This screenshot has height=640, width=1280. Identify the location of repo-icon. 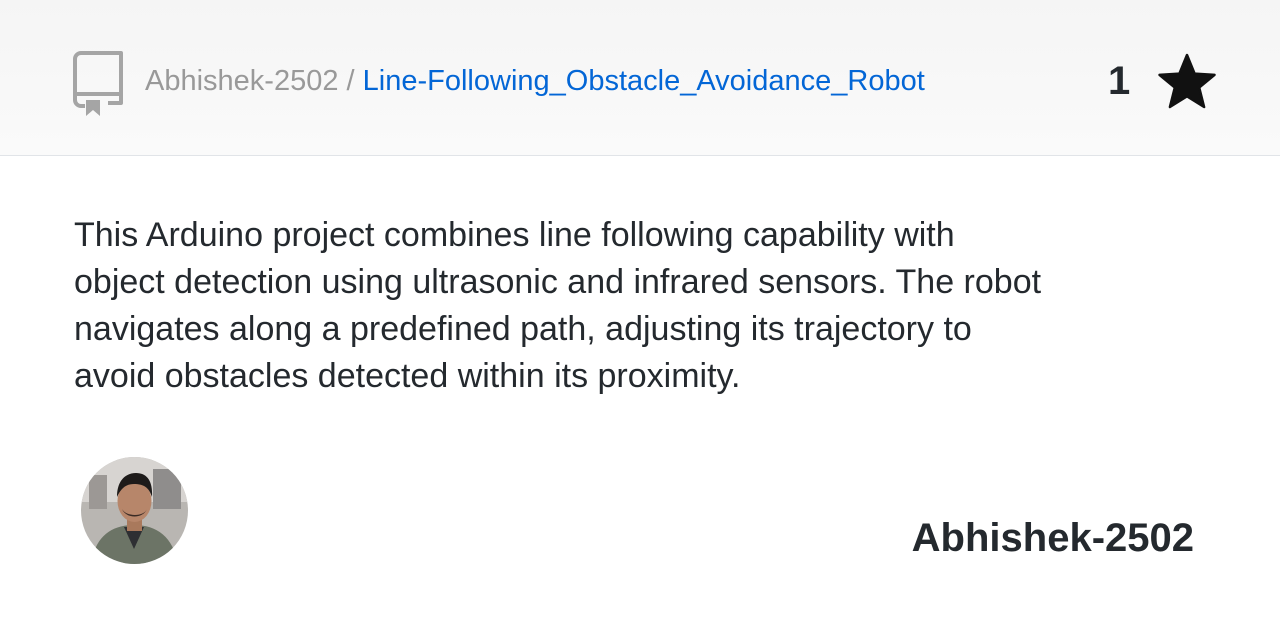
(98, 83).